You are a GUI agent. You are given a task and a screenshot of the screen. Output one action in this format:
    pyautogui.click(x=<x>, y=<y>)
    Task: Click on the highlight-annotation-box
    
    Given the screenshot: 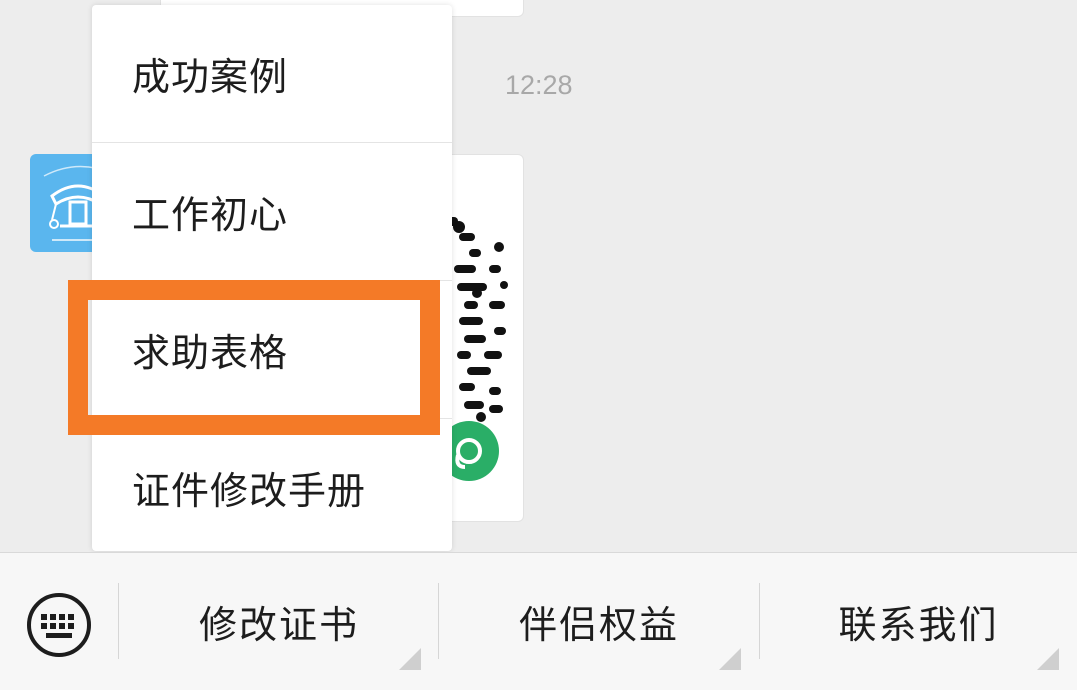 What is the action you would take?
    pyautogui.click(x=254, y=357)
    